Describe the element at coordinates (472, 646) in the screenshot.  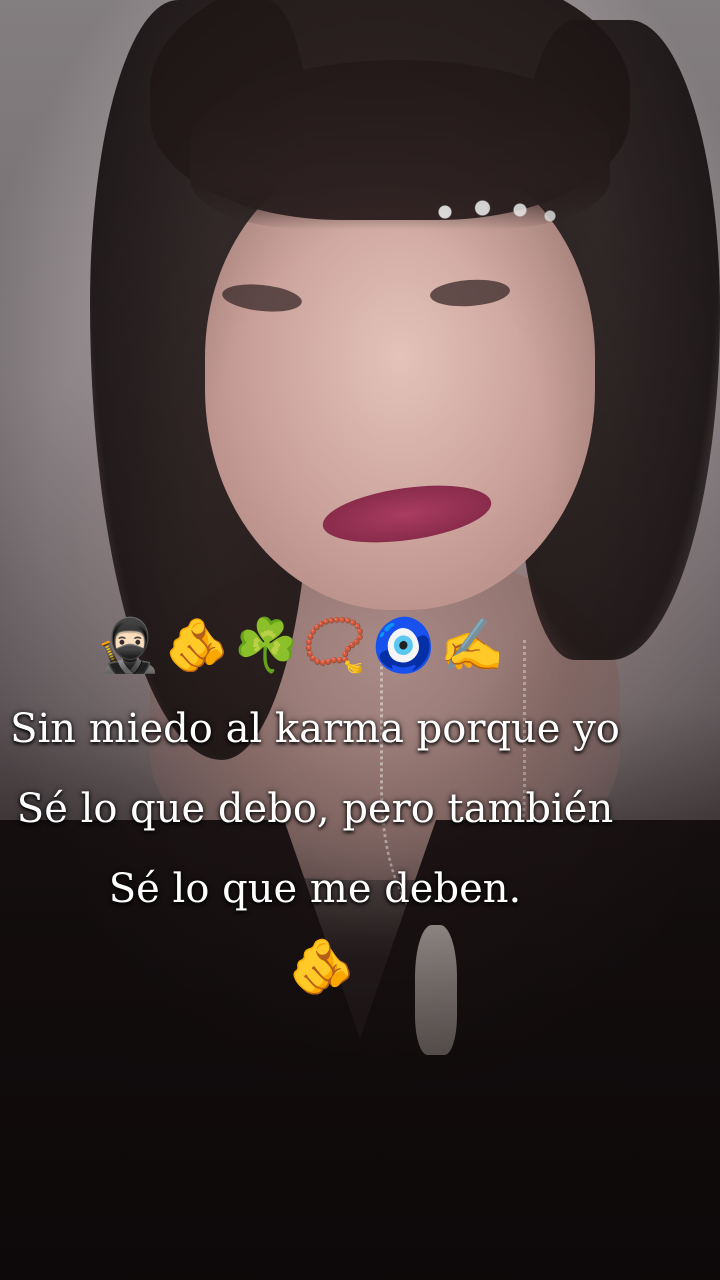
I see `writing-hand-emoji-icon: ✍️` at that location.